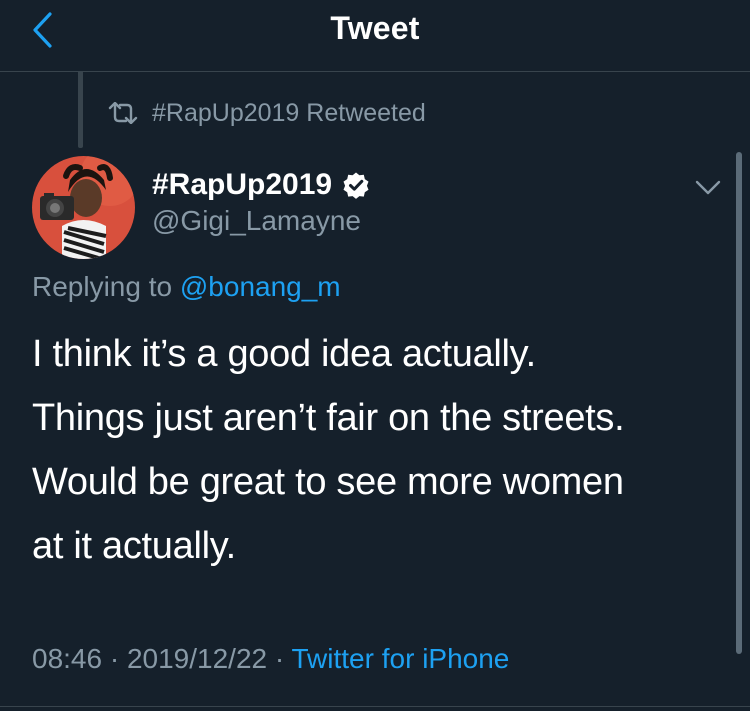 Image resolution: width=750 pixels, height=711 pixels. Describe the element at coordinates (134, 546) in the screenshot. I see `tweet-line: at it actually.` at that location.